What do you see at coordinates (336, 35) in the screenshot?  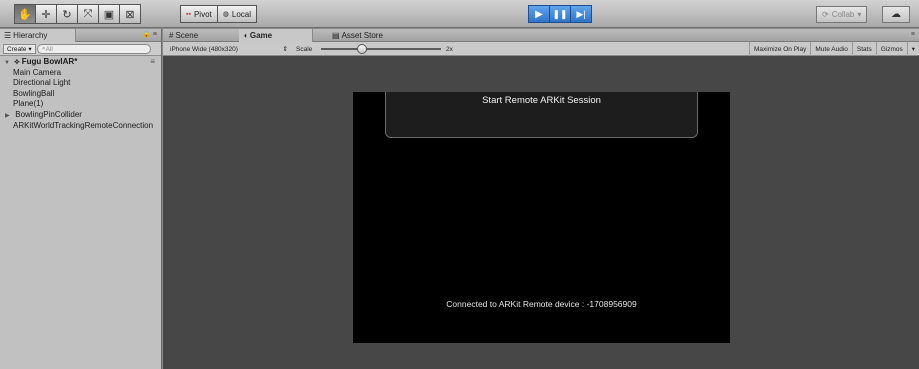 I see `store-icon: ▤` at bounding box center [336, 35].